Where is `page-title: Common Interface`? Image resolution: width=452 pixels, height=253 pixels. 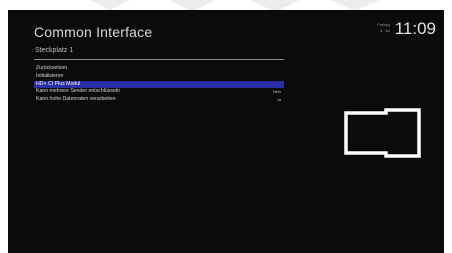 page-title: Common Interface is located at coordinates (93, 32).